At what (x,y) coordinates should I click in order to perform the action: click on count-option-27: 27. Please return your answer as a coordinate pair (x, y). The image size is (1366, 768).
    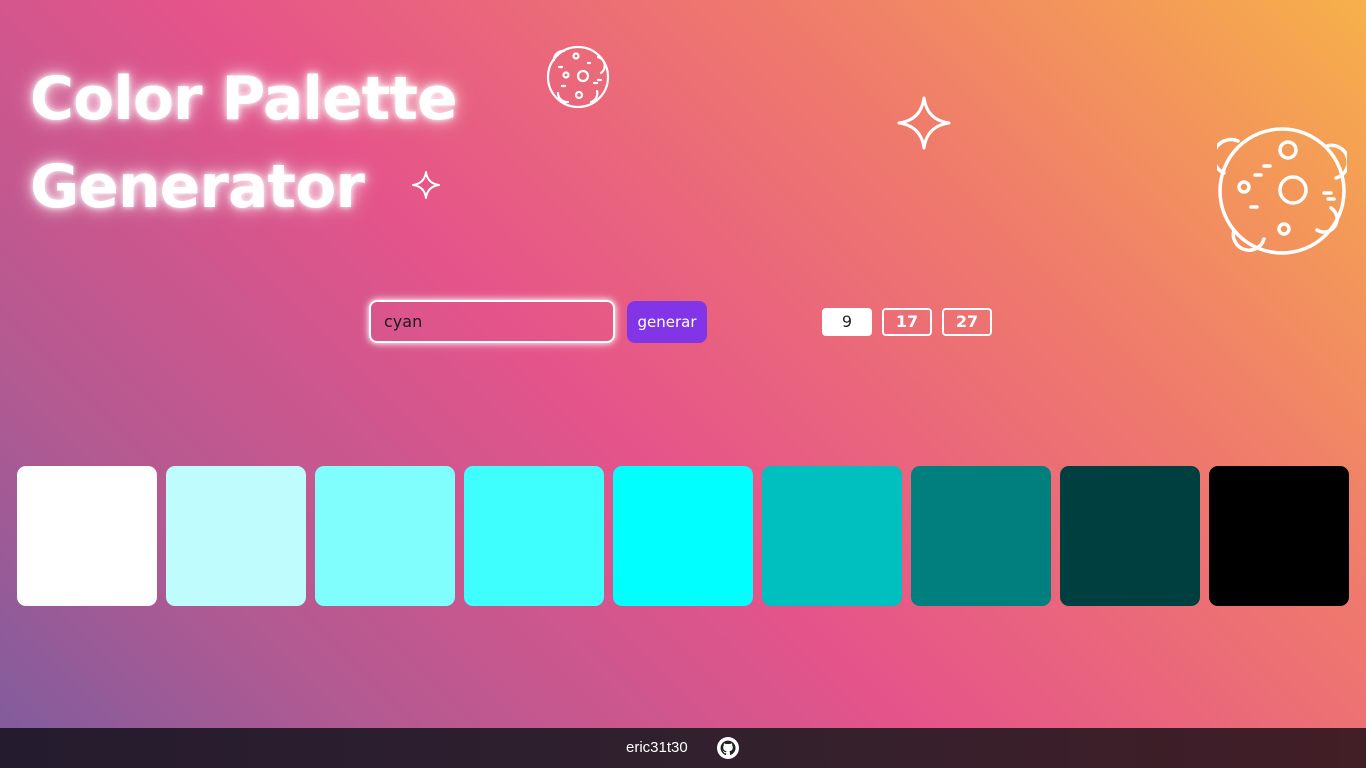
    Looking at the image, I should click on (967, 322).